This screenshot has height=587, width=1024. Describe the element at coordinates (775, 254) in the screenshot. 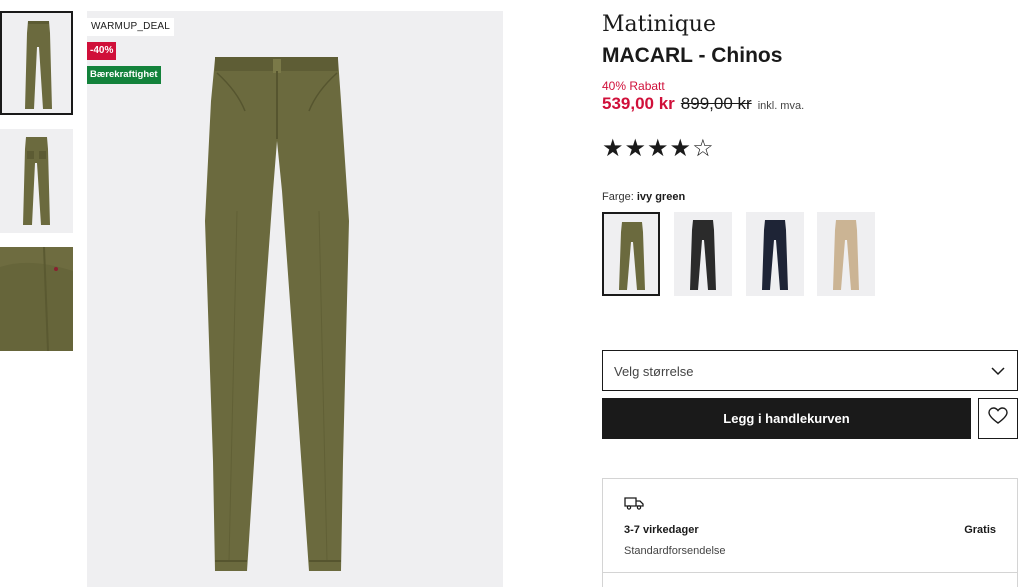

I see `color-swatch-navy` at that location.